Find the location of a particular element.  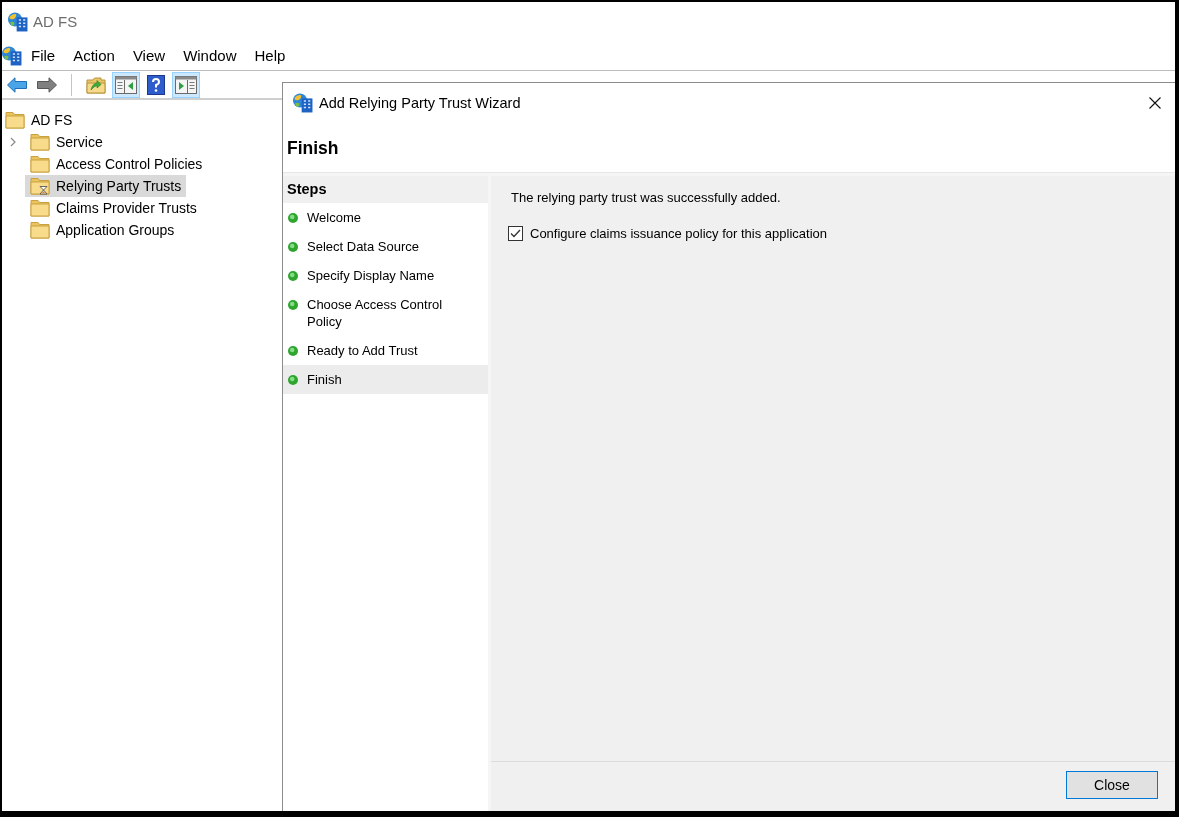

folder-hourglass-icon is located at coordinates (40, 186).